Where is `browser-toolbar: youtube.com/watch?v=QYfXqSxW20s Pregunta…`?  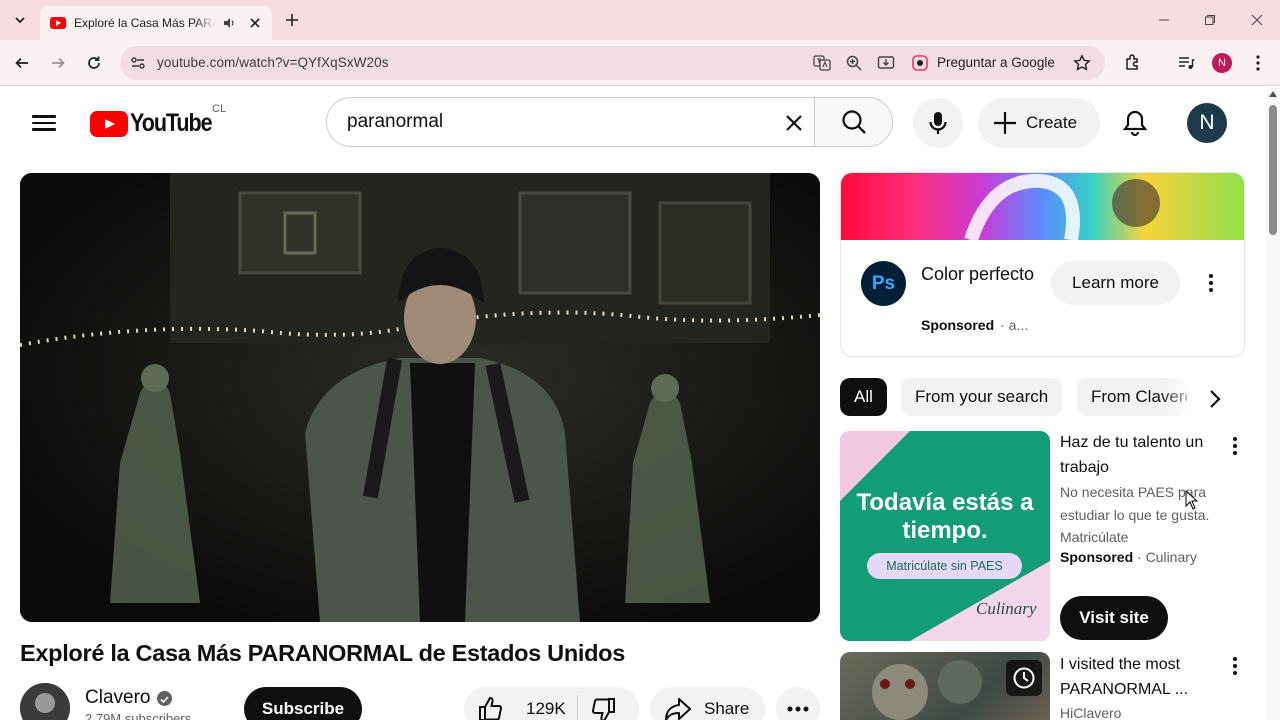
browser-toolbar: youtube.com/watch?v=QYfXqSxW20s Pregunta… is located at coordinates (640, 63).